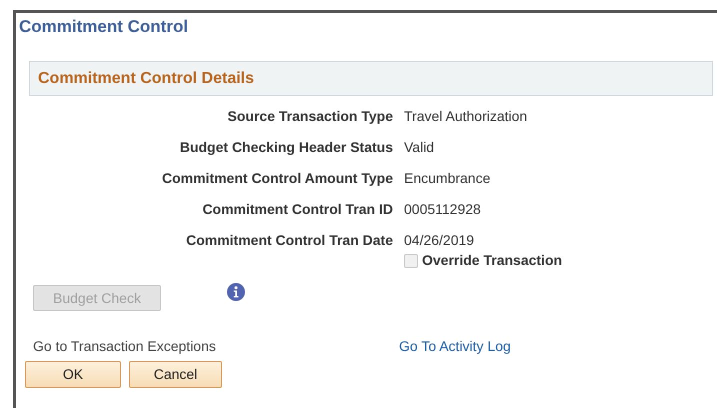 The image size is (717, 408). I want to click on link: Go To Activity Log, so click(455, 346).